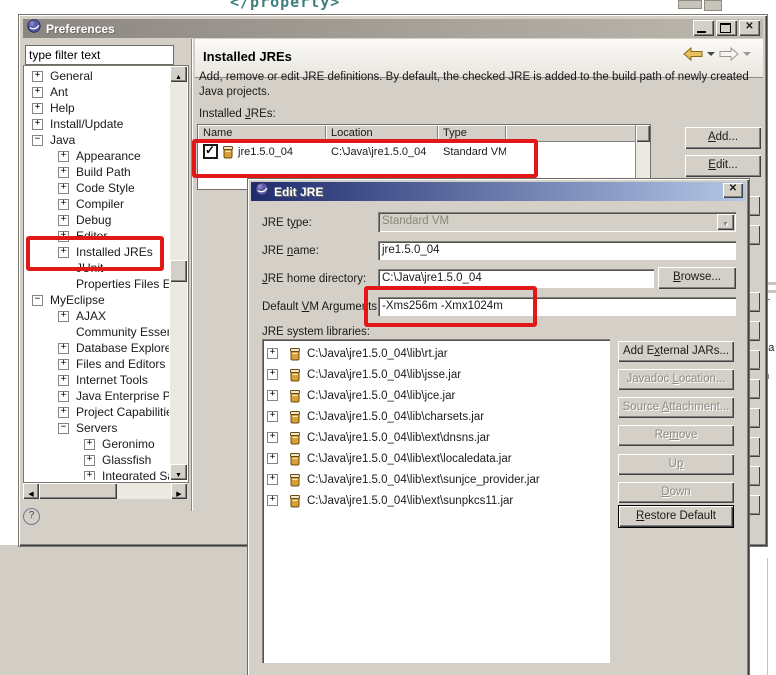 Image resolution: width=776 pixels, height=675 pixels. I want to click on tree-item-install-update: Install/Update, so click(96, 124).